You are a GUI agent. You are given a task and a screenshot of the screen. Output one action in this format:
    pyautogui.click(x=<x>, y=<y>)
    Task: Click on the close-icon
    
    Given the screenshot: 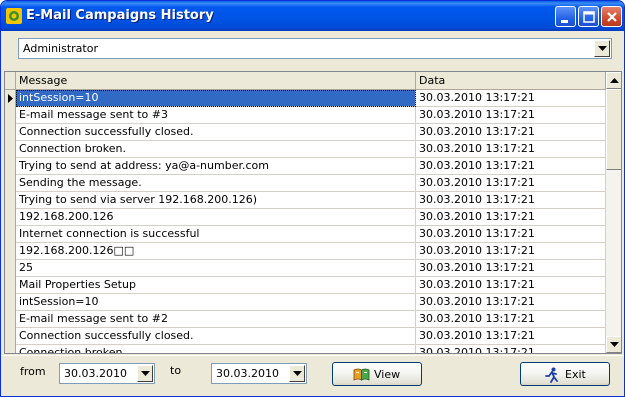 What is the action you would take?
    pyautogui.click(x=612, y=17)
    